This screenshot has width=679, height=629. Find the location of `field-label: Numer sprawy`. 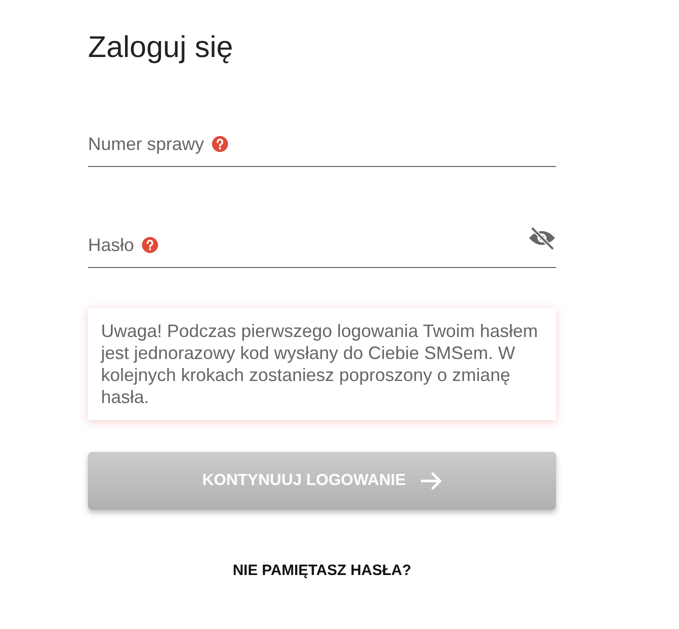

field-label: Numer sprawy is located at coordinates (146, 144).